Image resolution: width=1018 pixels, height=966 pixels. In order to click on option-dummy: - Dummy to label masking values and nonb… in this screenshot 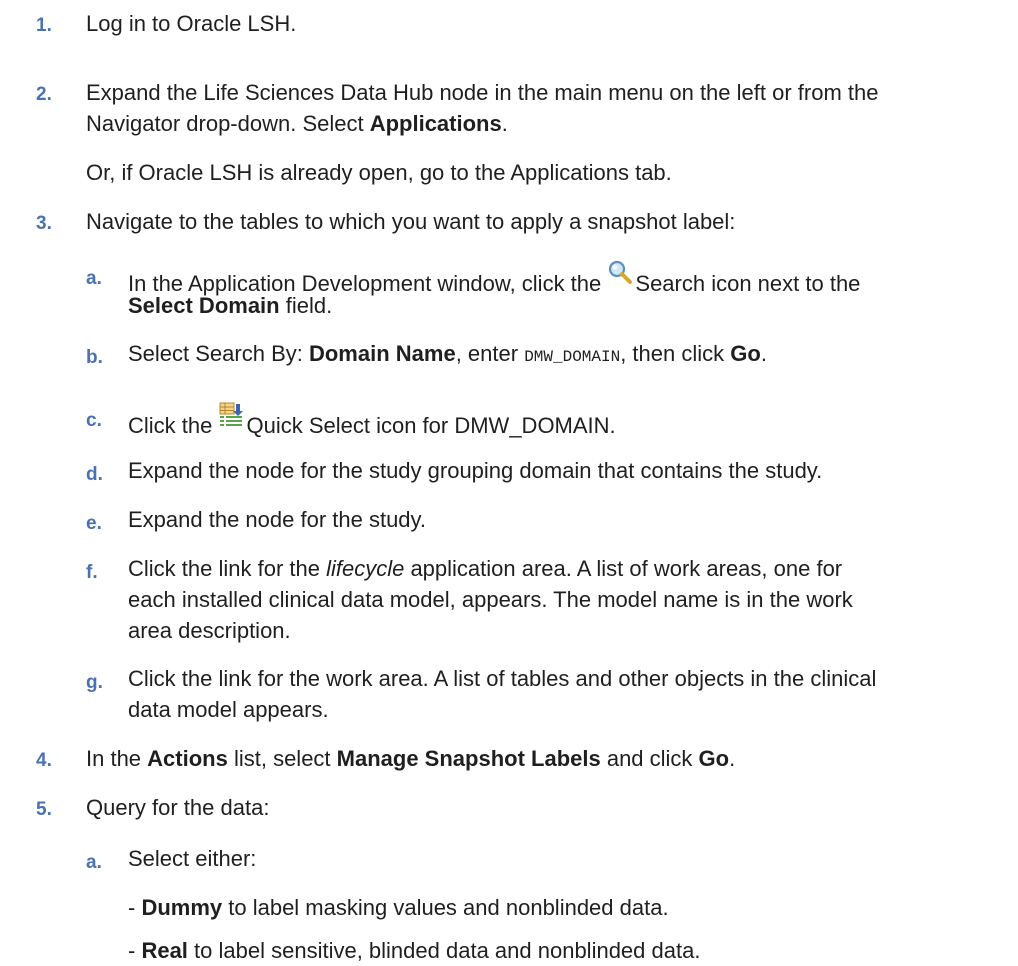, I will do `click(398, 907)`.